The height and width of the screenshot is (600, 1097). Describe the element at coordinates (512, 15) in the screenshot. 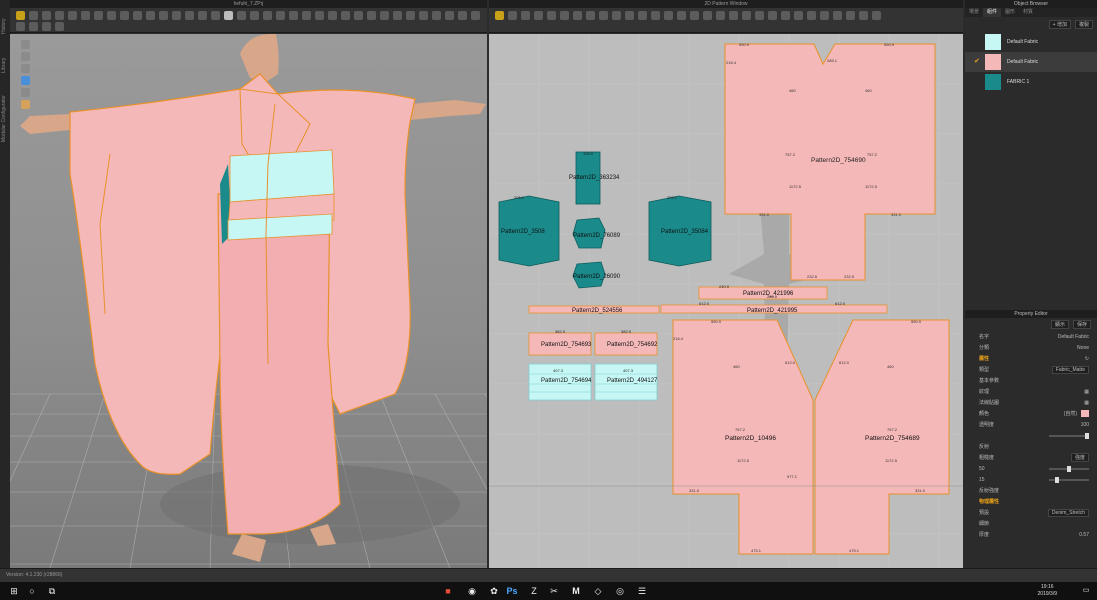

I see `edit-point-icon` at that location.